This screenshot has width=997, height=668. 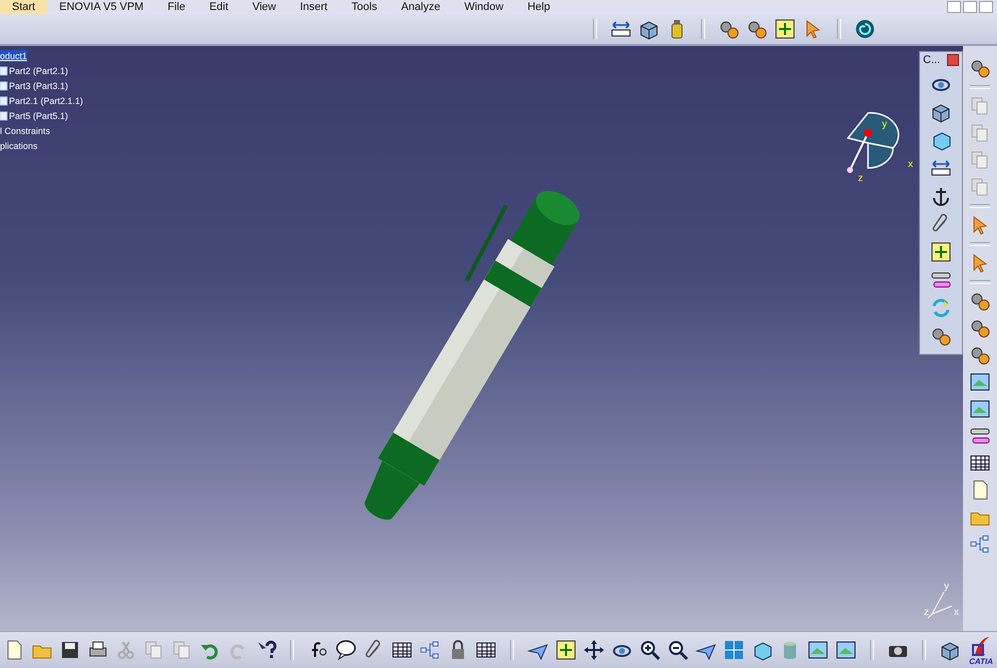 What do you see at coordinates (678, 650) in the screenshot?
I see `zoom-out-icon` at bounding box center [678, 650].